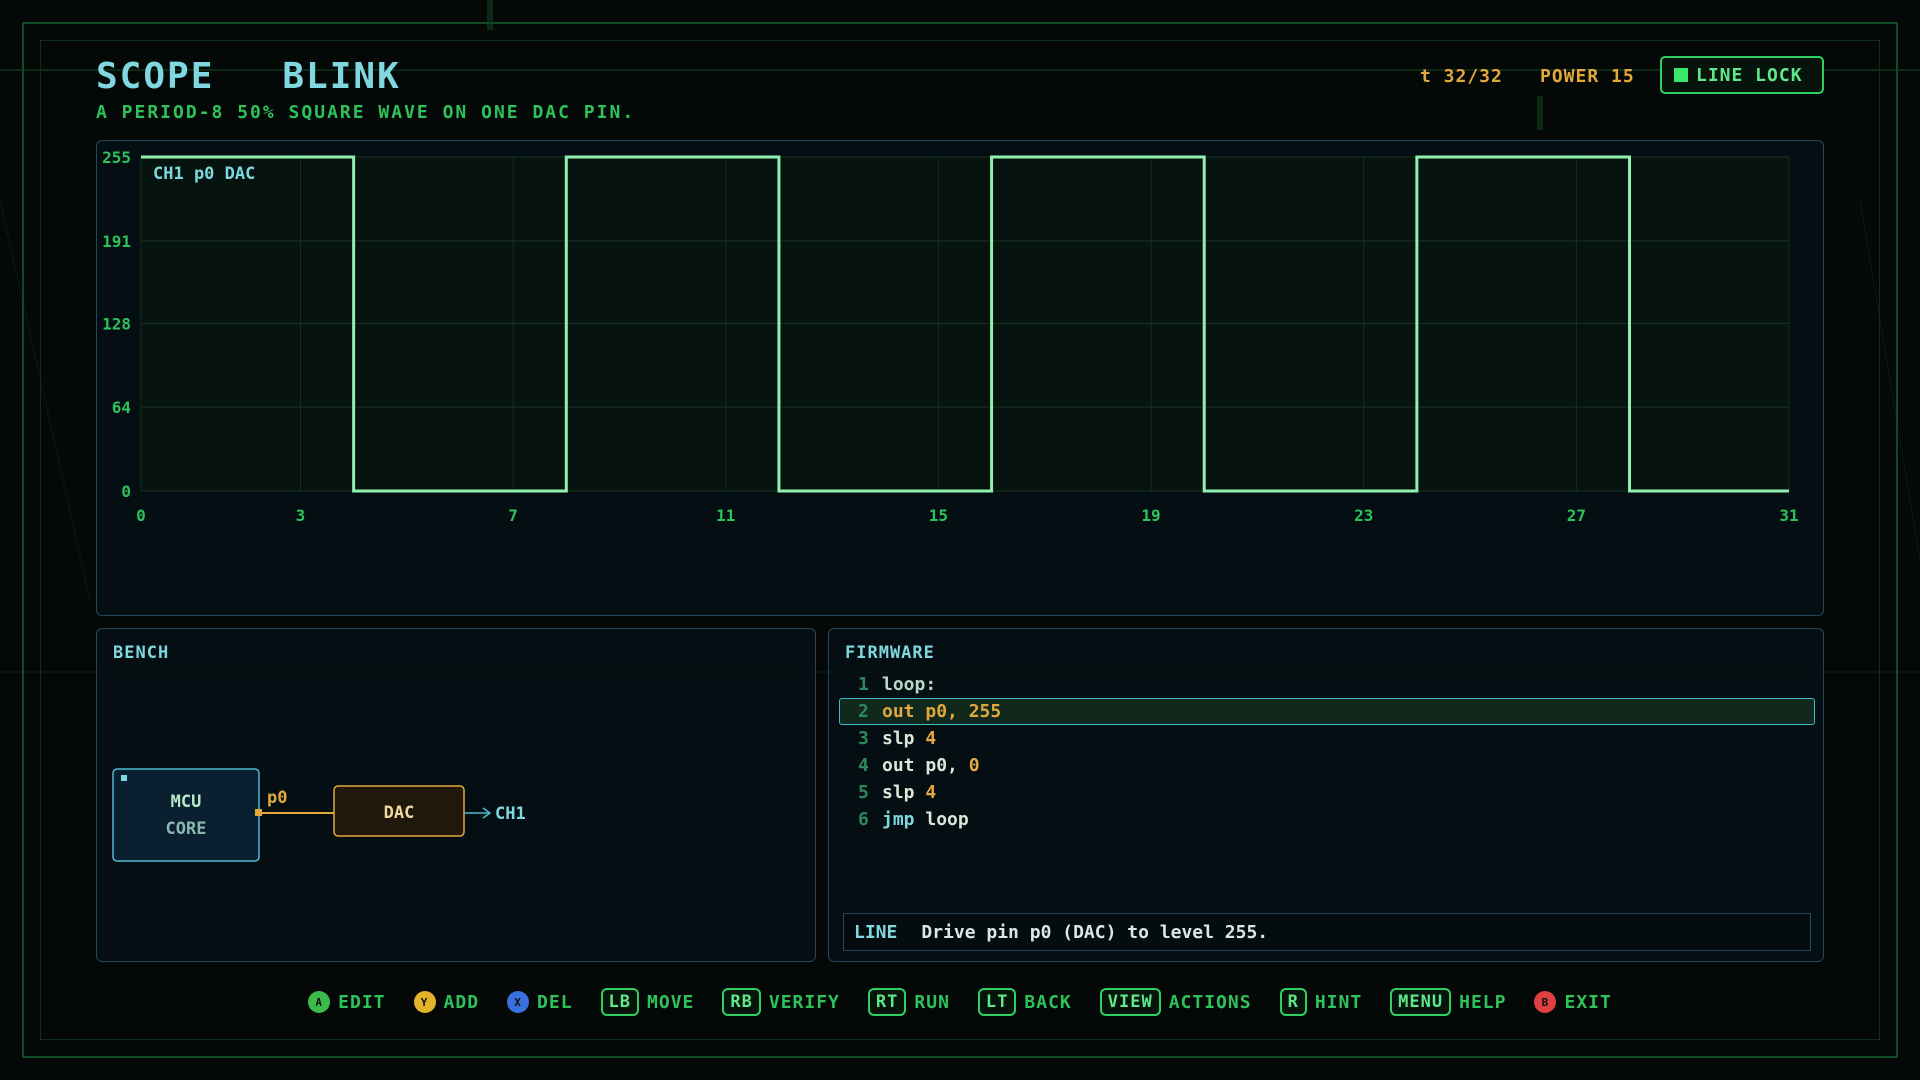 The height and width of the screenshot is (1080, 1920). Describe the element at coordinates (887, 1002) in the screenshot. I see `key-rt-icon: RT` at that location.